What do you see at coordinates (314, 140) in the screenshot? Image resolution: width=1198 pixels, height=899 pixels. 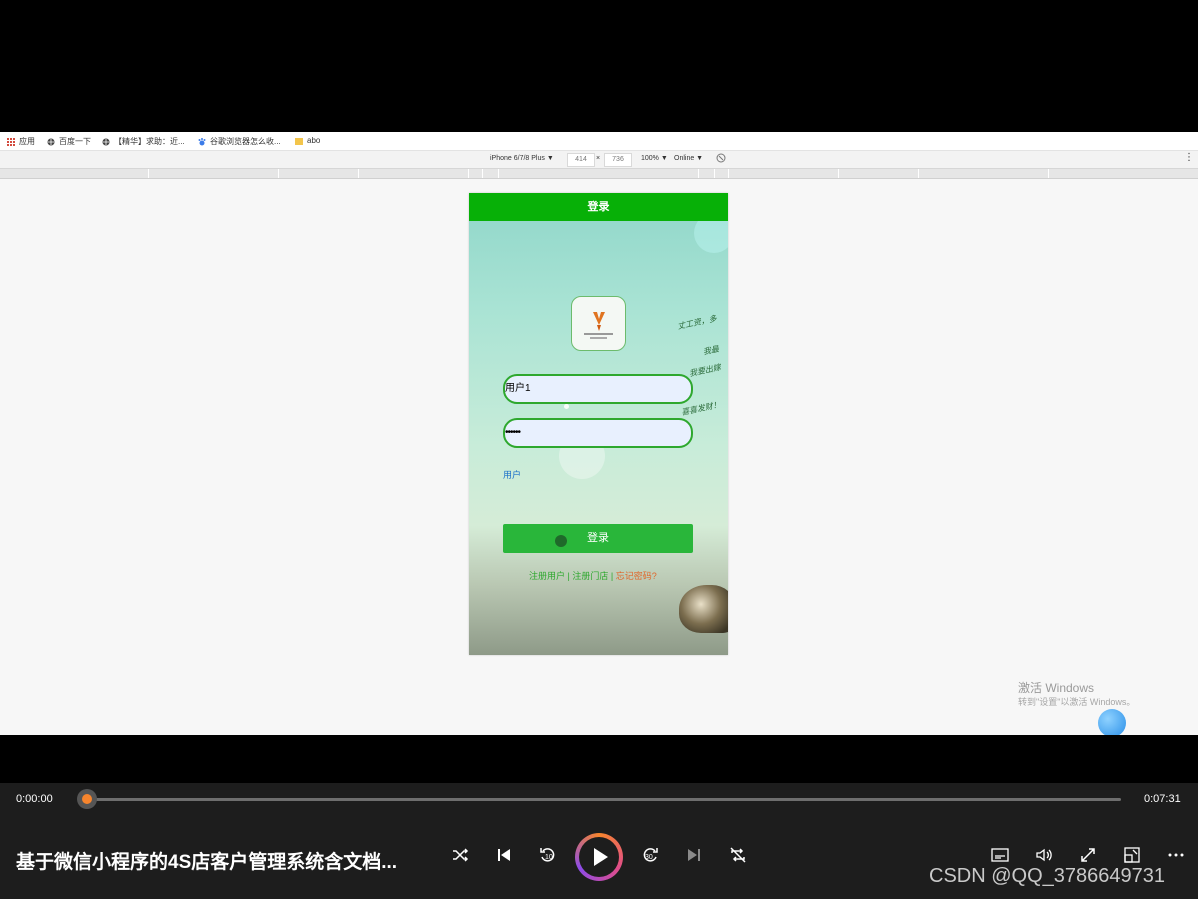 I see `bookmark-label: abo` at bounding box center [314, 140].